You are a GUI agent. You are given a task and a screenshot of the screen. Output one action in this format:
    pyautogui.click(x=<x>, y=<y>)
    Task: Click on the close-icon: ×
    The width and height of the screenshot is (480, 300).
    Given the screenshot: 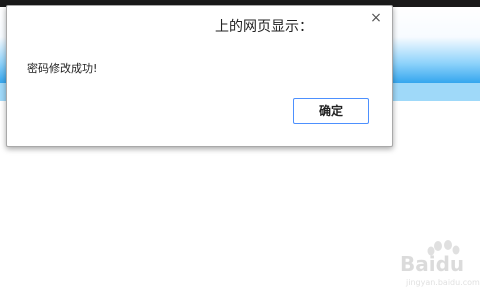 What is the action you would take?
    pyautogui.click(x=376, y=18)
    